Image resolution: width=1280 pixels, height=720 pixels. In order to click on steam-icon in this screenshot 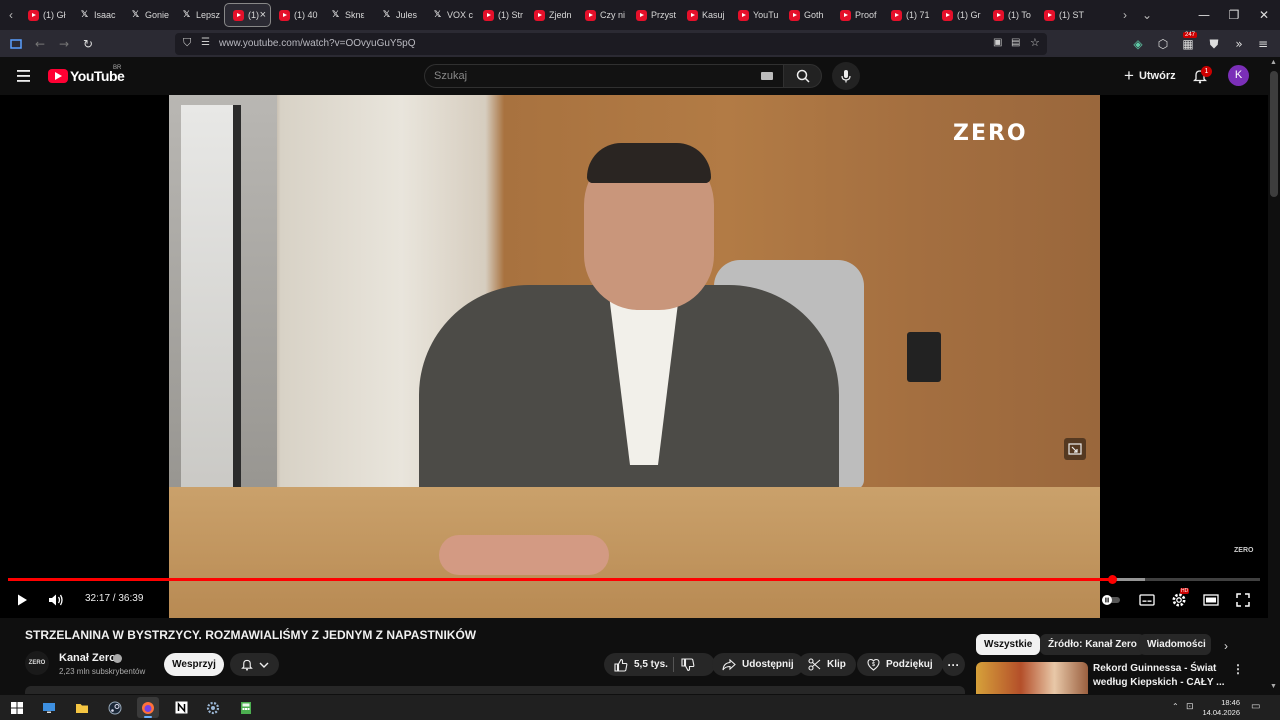, I will do `click(115, 707)`.